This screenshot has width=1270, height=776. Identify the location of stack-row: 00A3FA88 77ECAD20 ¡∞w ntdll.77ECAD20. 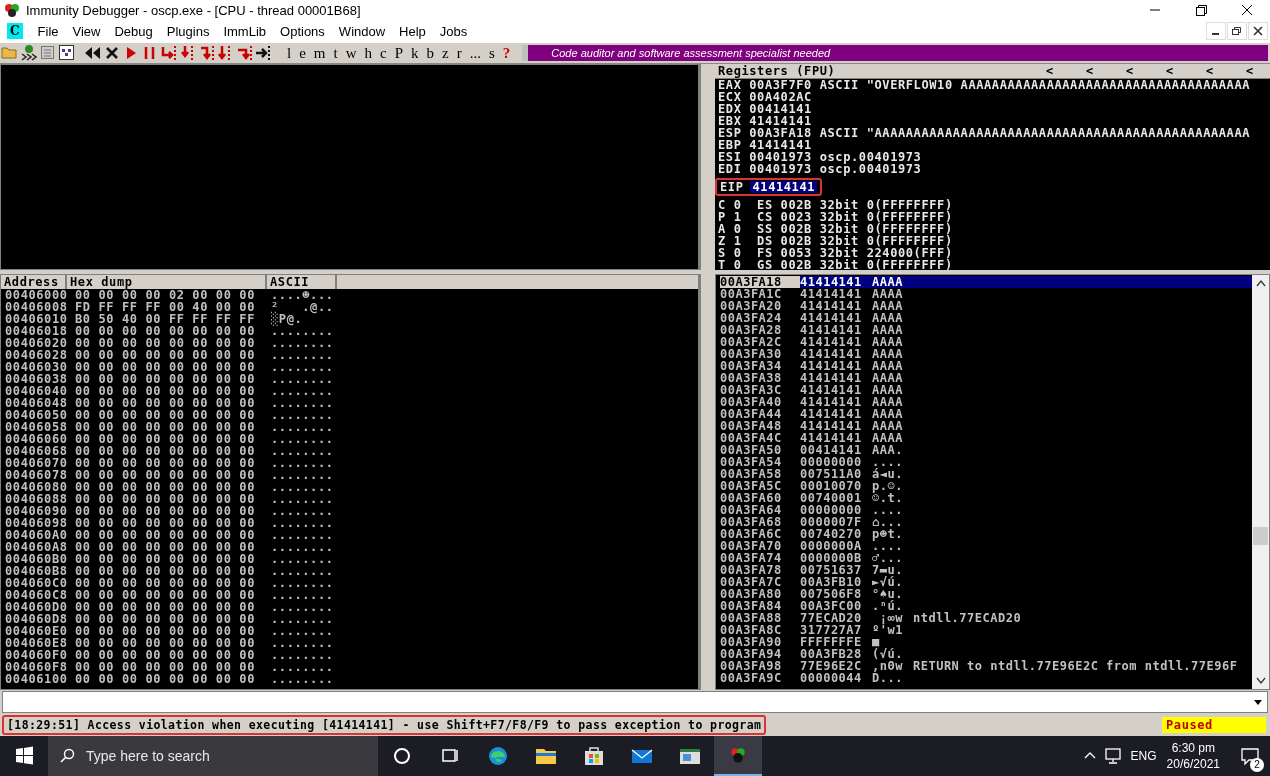
(986, 618).